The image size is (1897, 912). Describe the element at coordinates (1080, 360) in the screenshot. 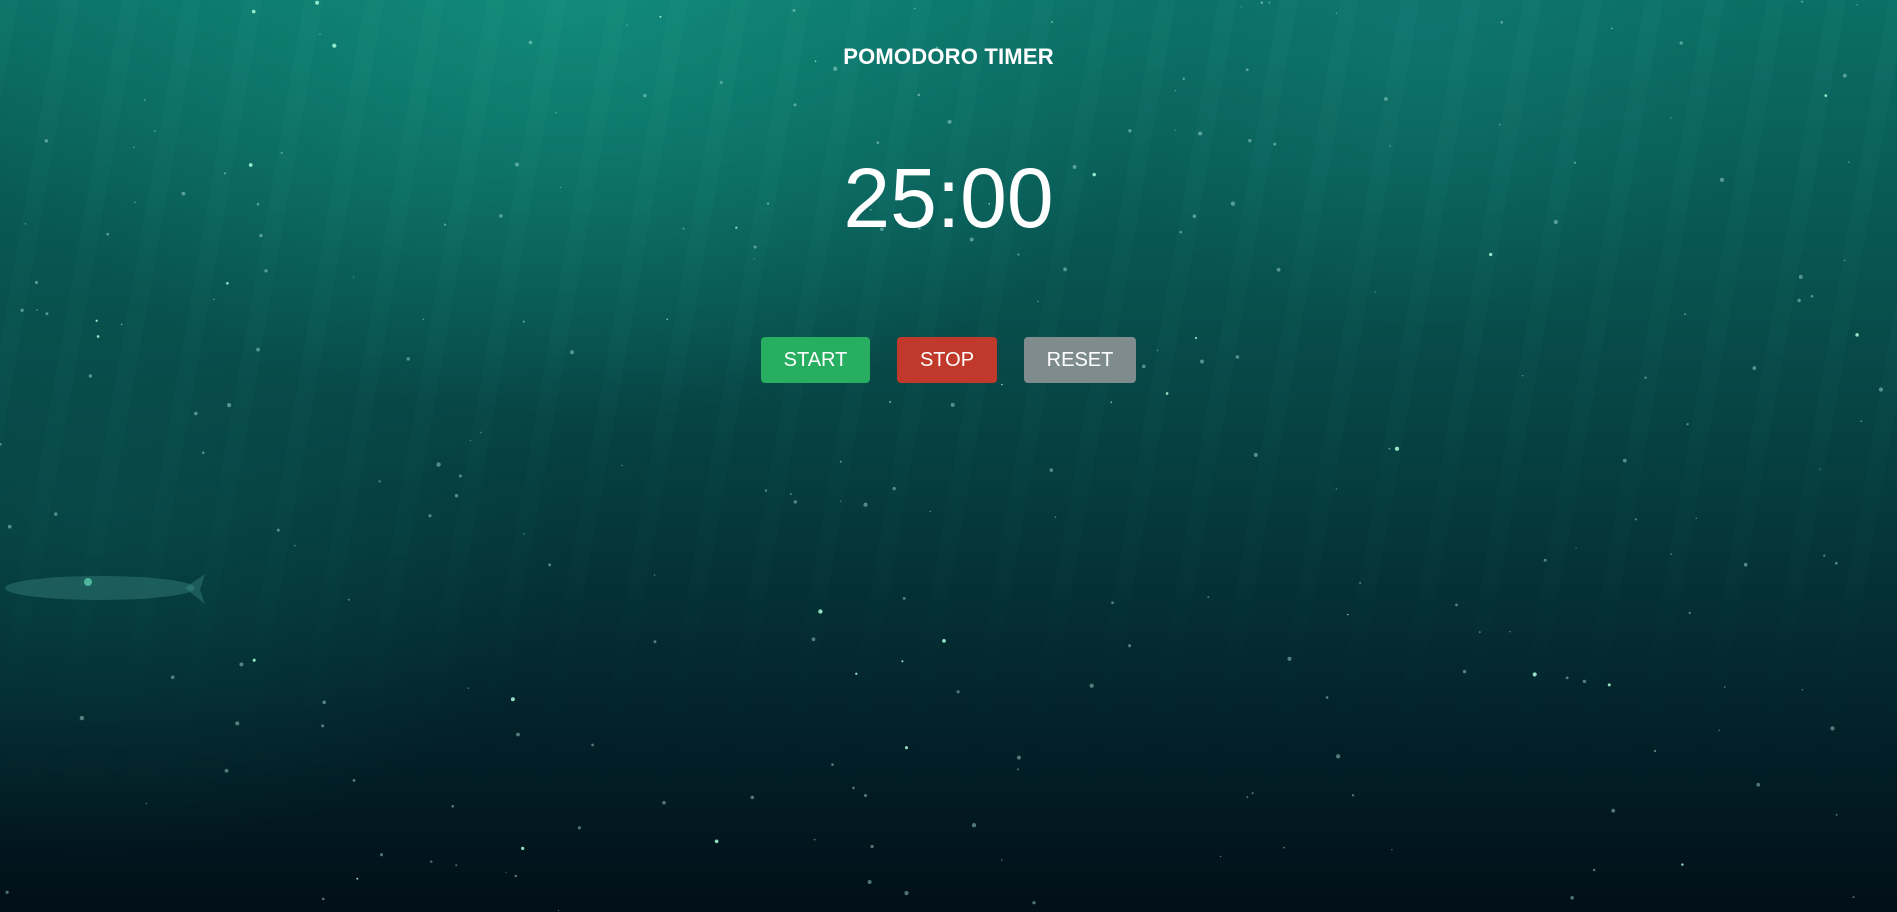

I see `reset-button: RESET` at that location.